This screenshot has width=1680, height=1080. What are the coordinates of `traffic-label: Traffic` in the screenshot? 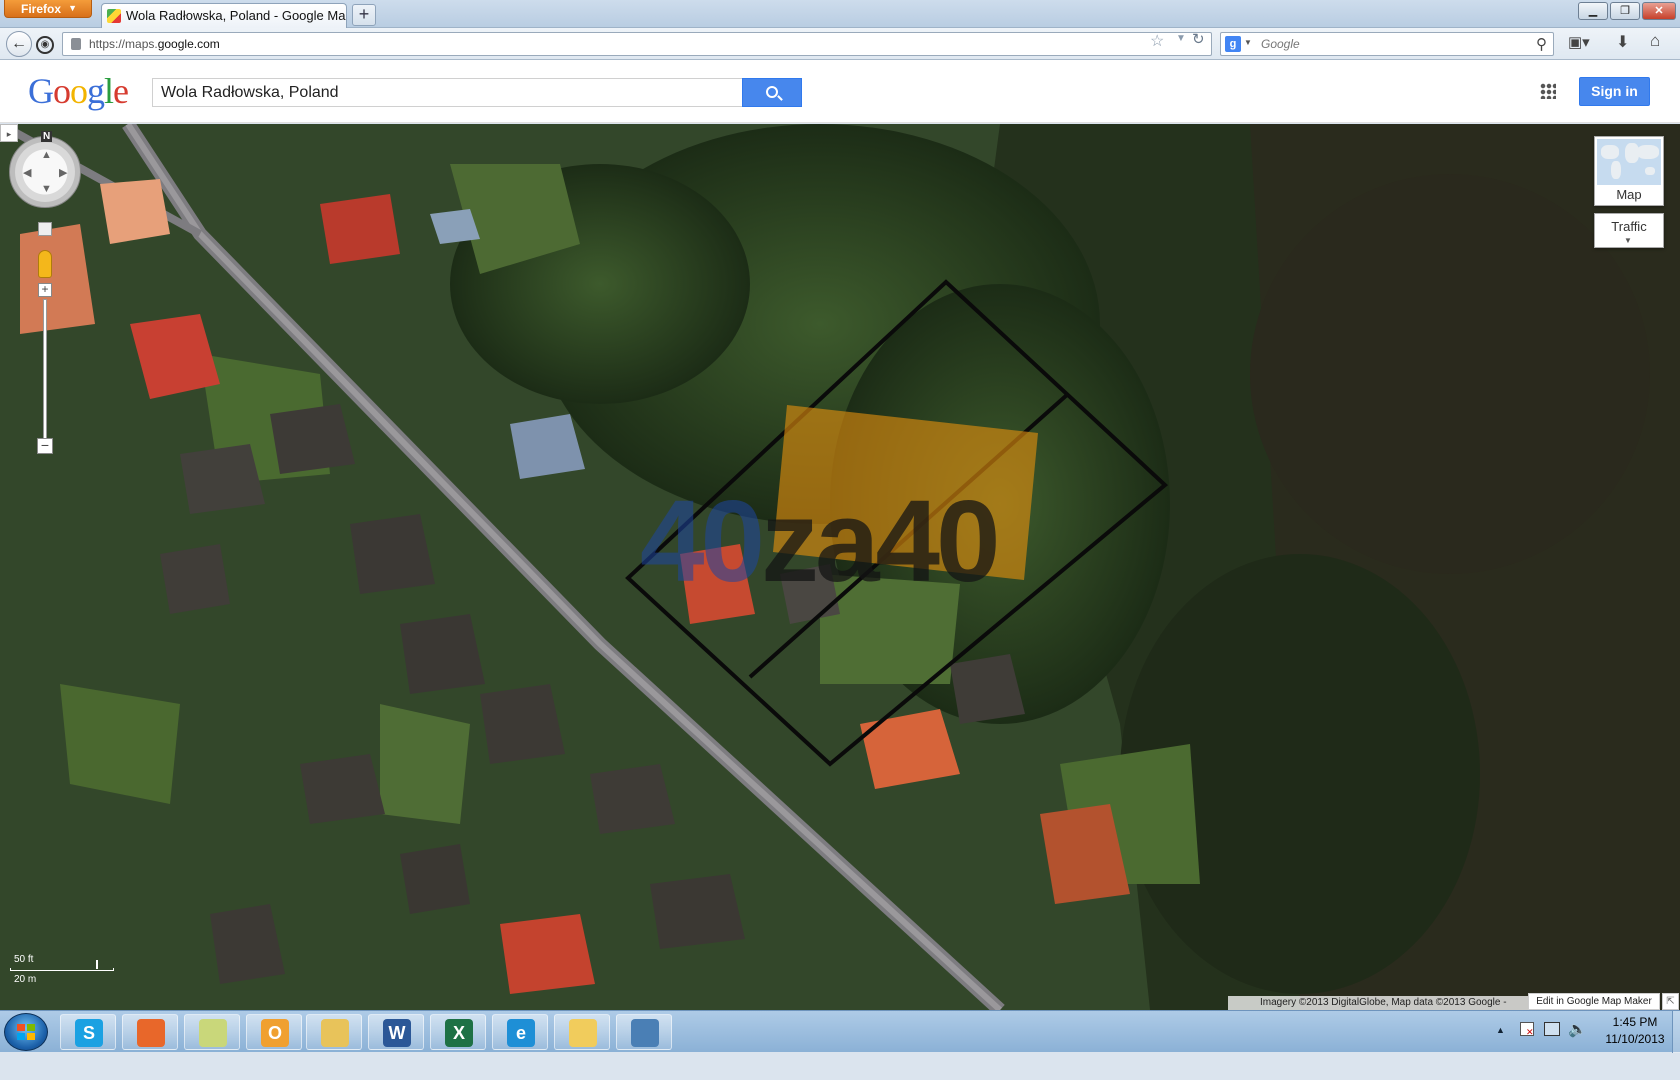 It's located at (1629, 226).